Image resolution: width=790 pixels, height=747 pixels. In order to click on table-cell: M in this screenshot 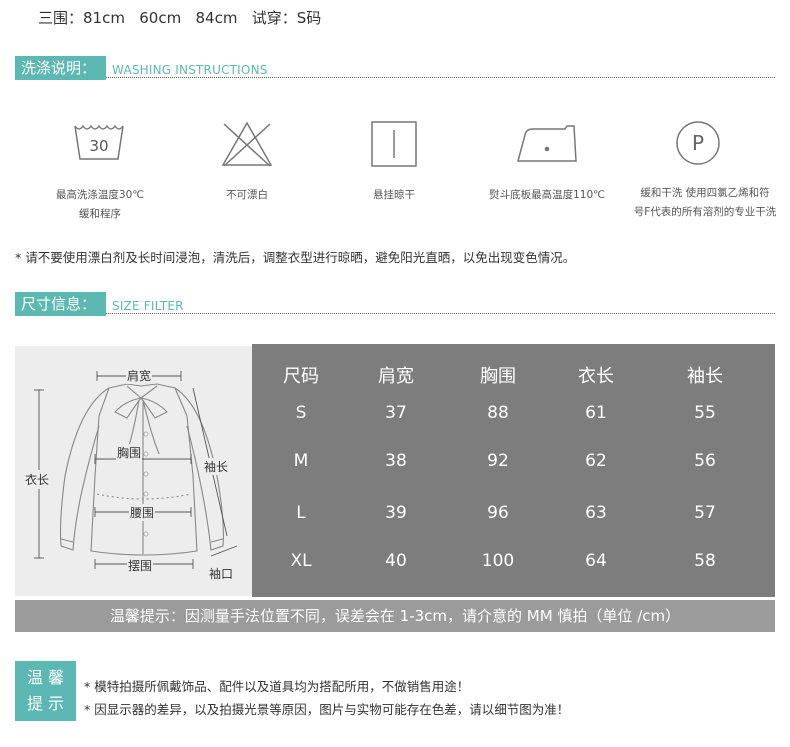, I will do `click(301, 461)`.